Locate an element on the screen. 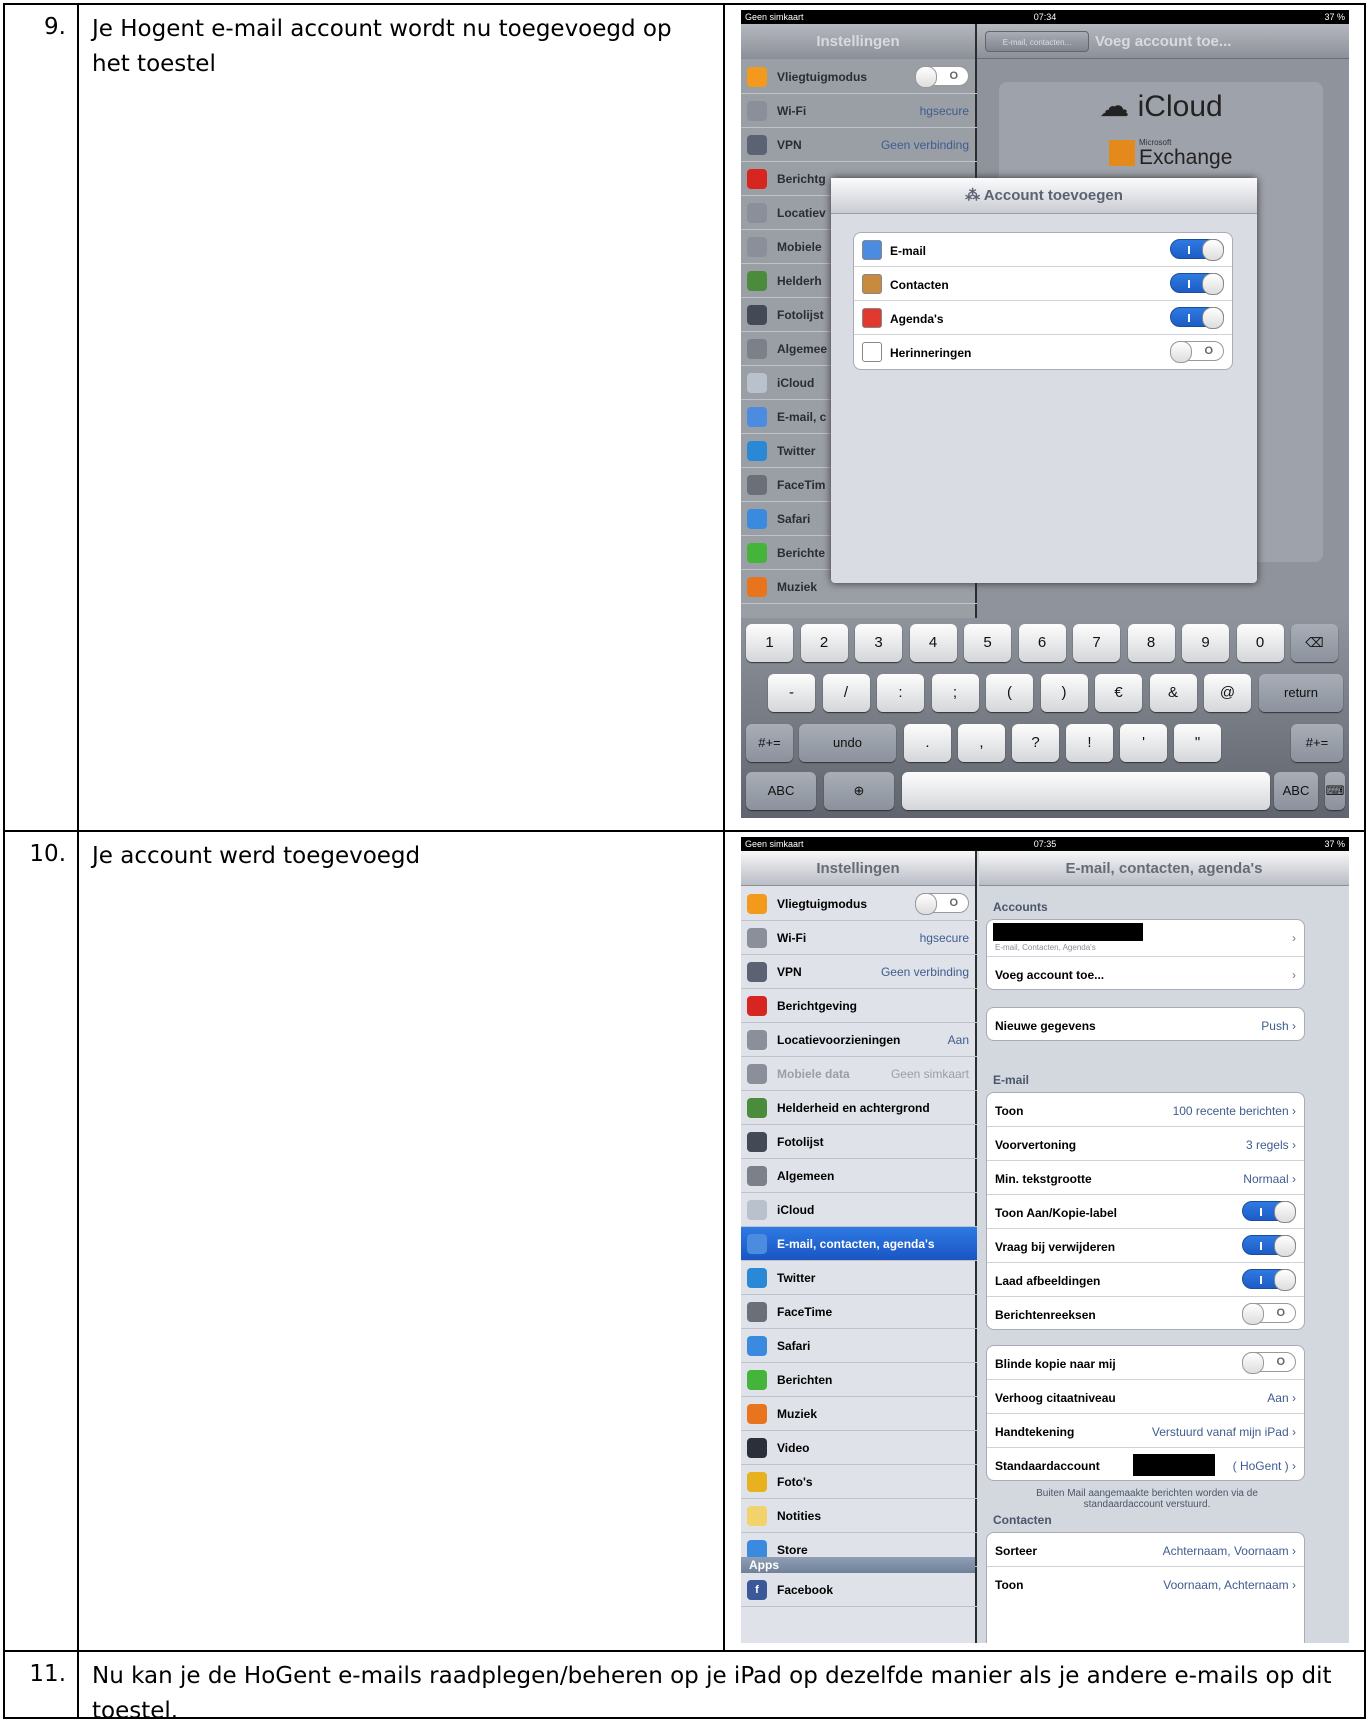  key-5: 5 is located at coordinates (987, 643).